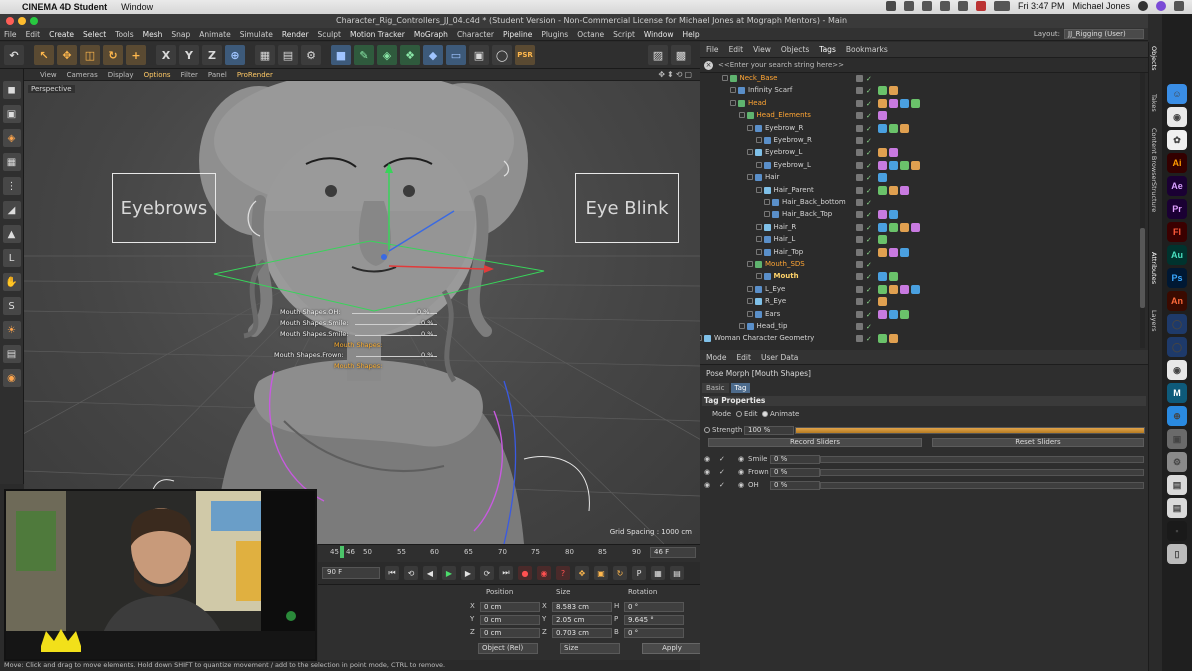  I want to click on go-to-start-icon: ⏮, so click(392, 573).